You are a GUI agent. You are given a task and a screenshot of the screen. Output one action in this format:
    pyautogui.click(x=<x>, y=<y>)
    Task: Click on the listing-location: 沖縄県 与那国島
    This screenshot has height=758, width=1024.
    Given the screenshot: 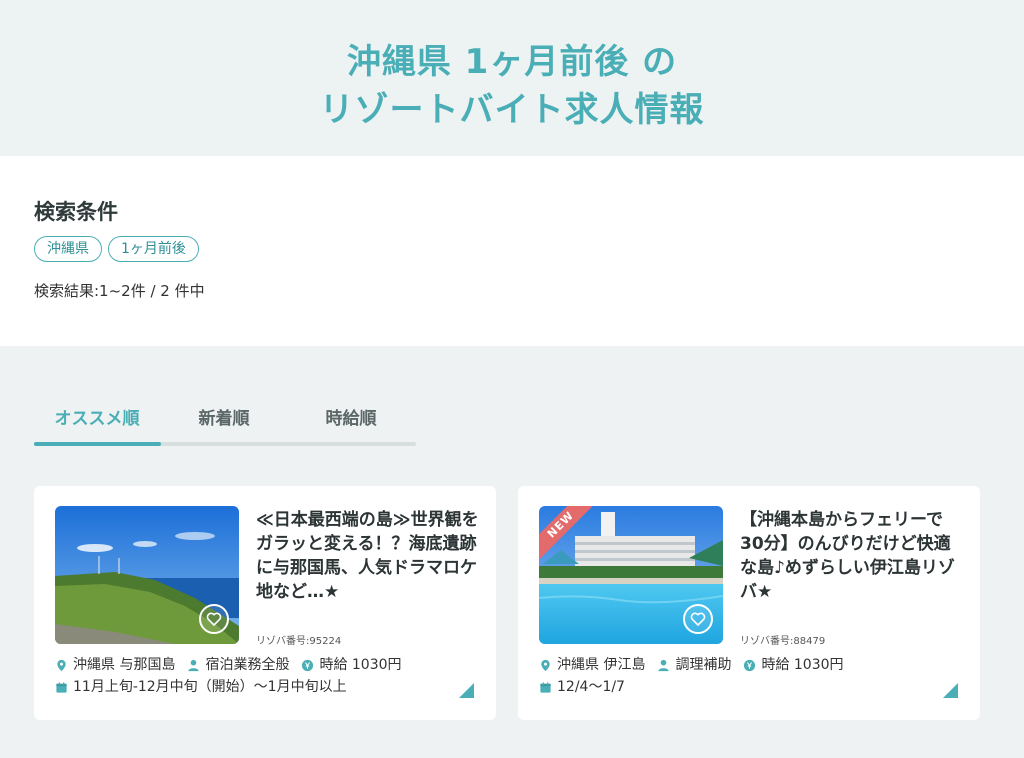 What is the action you would take?
    pyautogui.click(x=124, y=665)
    